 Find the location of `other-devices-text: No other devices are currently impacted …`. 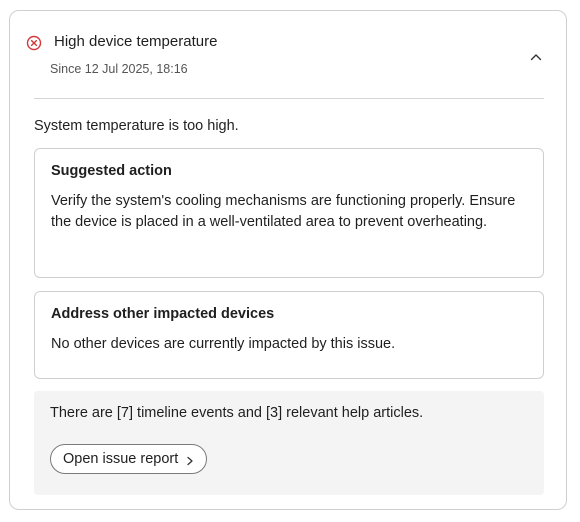

other-devices-text: No other devices are currently impacted … is located at coordinates (223, 344).